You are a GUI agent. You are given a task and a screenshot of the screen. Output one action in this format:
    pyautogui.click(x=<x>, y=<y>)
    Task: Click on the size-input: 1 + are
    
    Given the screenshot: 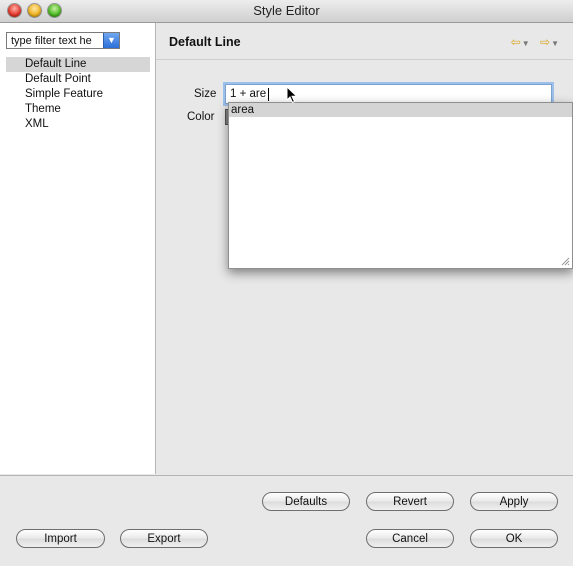 What is the action you would take?
    pyautogui.click(x=388, y=94)
    